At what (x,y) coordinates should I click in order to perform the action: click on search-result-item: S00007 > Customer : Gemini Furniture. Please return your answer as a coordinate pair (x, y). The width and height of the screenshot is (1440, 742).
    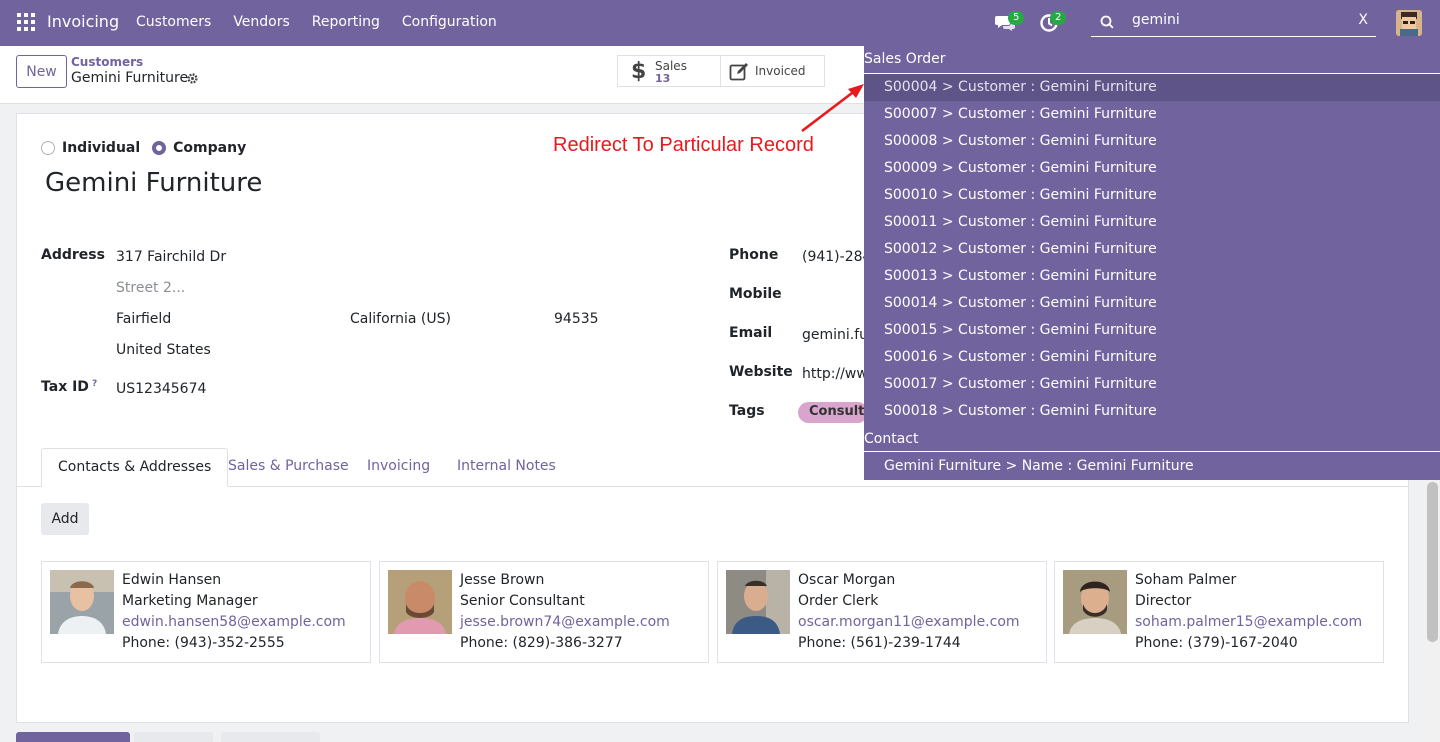
    Looking at the image, I should click on (1152, 114).